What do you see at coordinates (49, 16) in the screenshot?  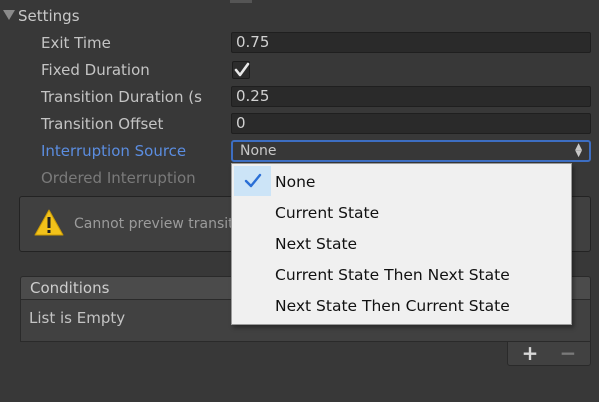 I see `settings-section-title: Settings` at bounding box center [49, 16].